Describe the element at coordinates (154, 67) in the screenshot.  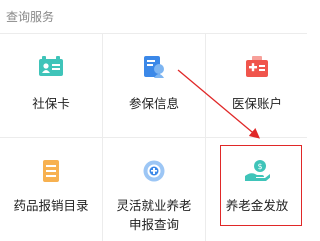
I see `insurance-info-icon` at that location.